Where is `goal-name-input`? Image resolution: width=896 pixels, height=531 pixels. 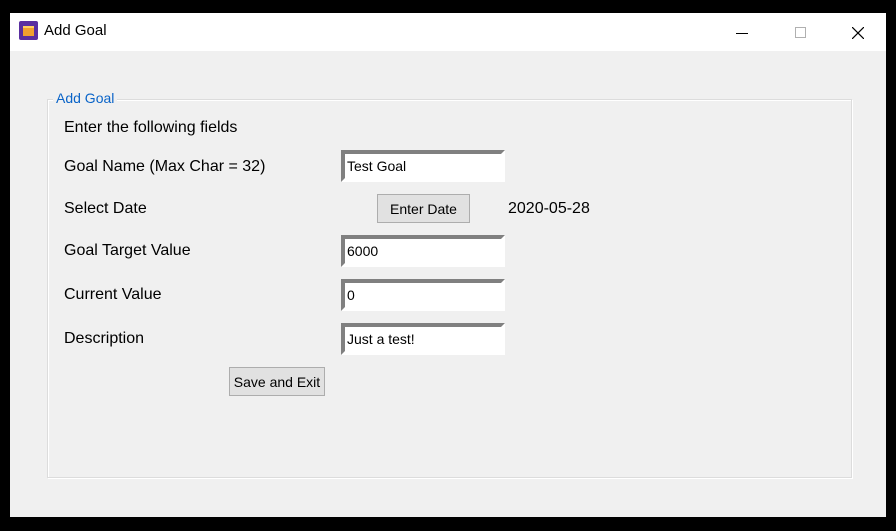
goal-name-input is located at coordinates (423, 166).